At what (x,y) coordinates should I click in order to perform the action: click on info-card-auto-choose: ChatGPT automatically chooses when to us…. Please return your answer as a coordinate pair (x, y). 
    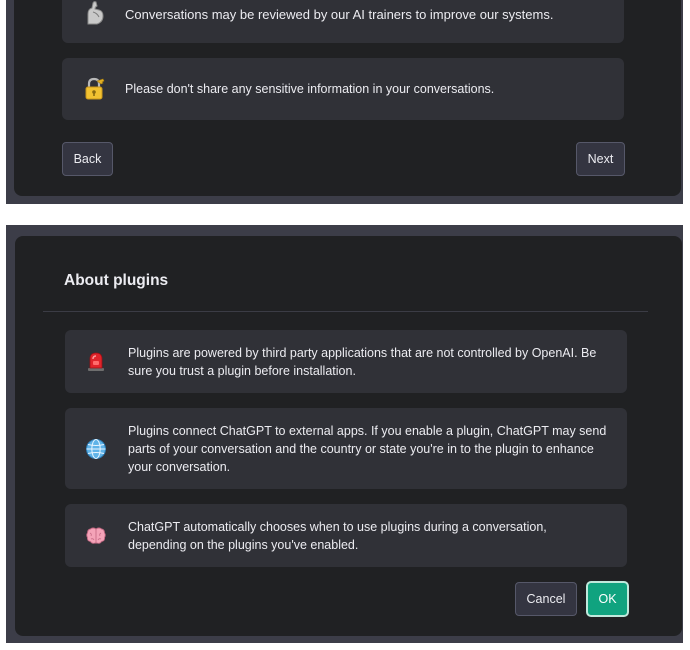
    Looking at the image, I should click on (346, 535).